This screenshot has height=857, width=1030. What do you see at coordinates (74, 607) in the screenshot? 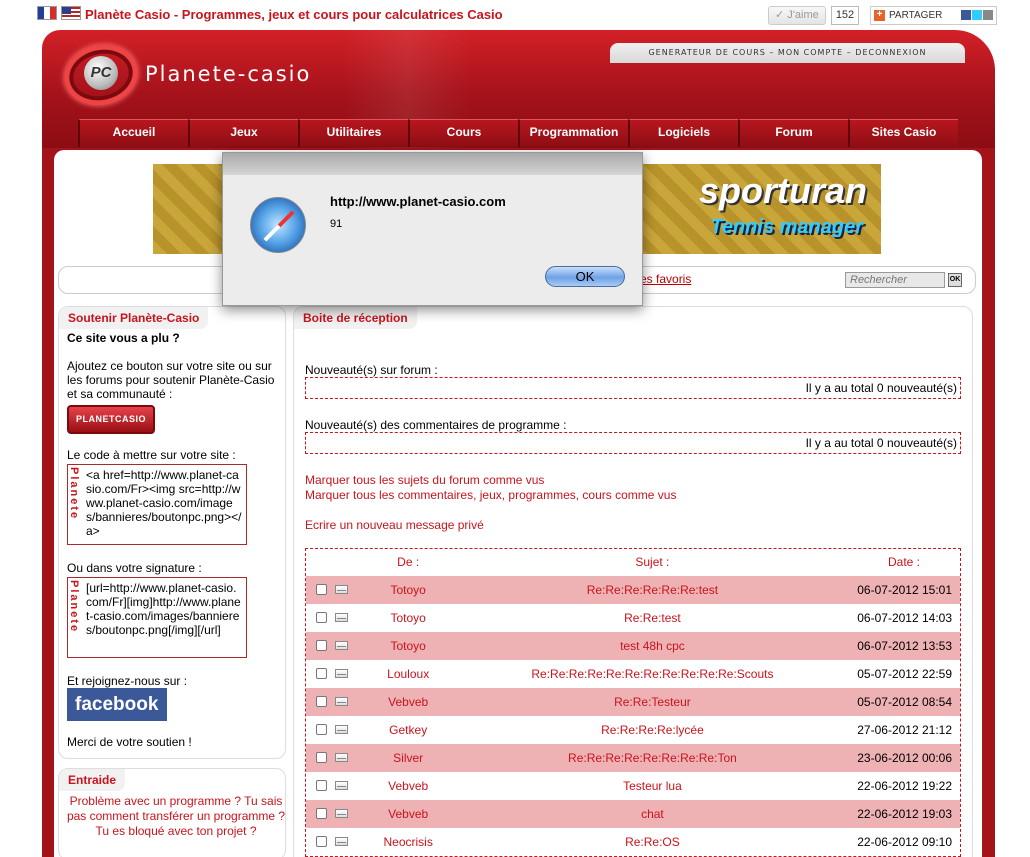
I see `code-vertical-label: Planete` at bounding box center [74, 607].